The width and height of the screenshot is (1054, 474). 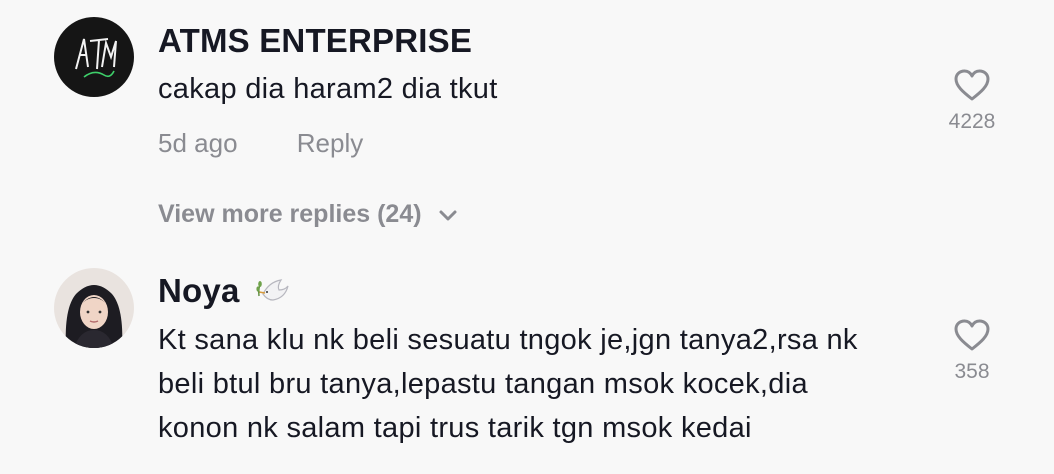 I want to click on profile-photo, so click(x=94, y=308).